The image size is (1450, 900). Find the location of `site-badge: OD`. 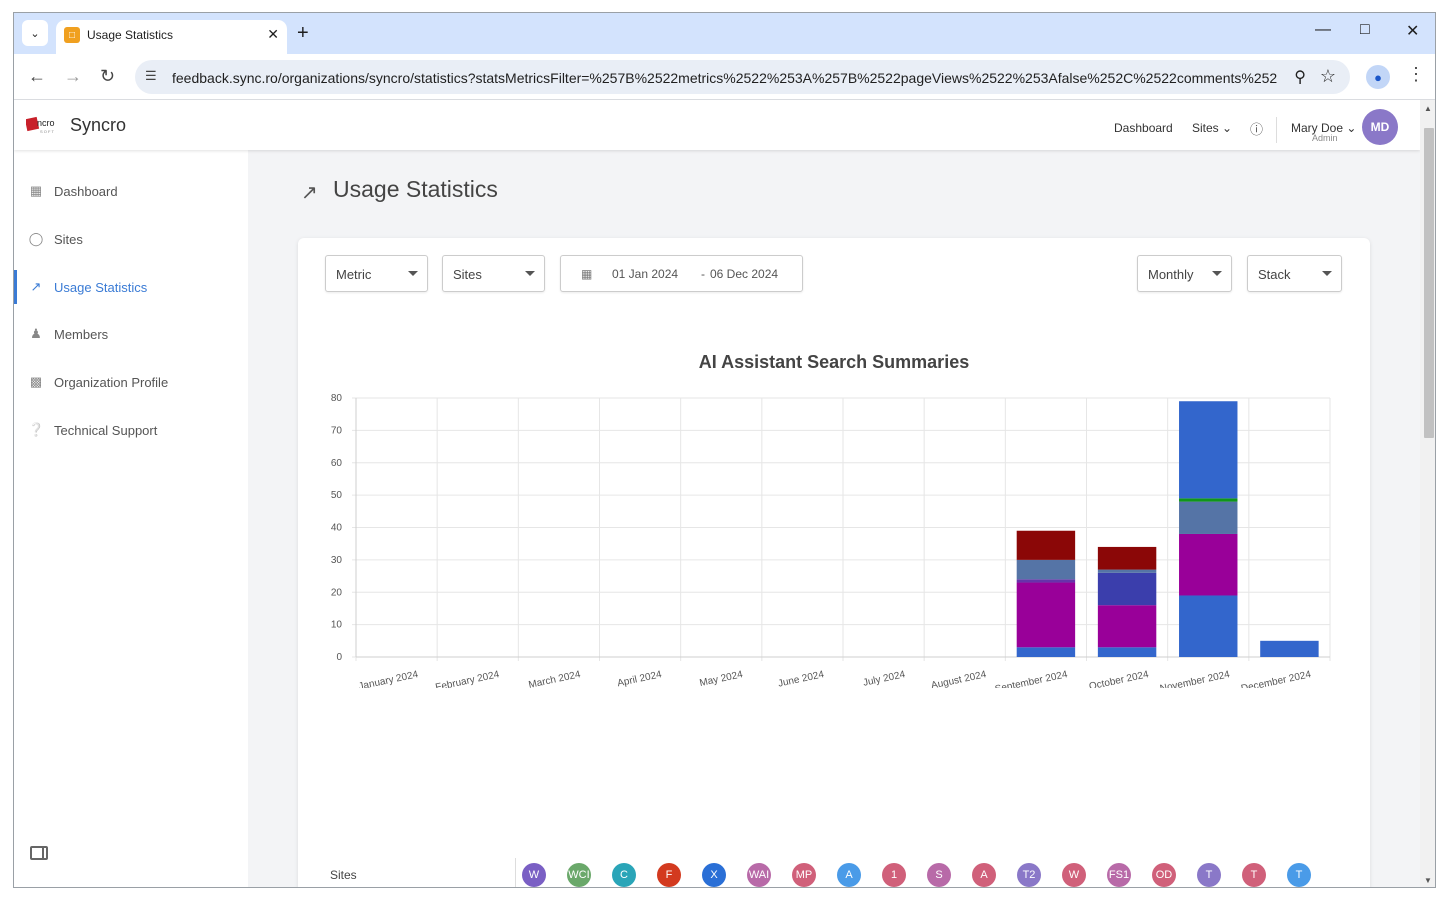

site-badge: OD is located at coordinates (1164, 875).